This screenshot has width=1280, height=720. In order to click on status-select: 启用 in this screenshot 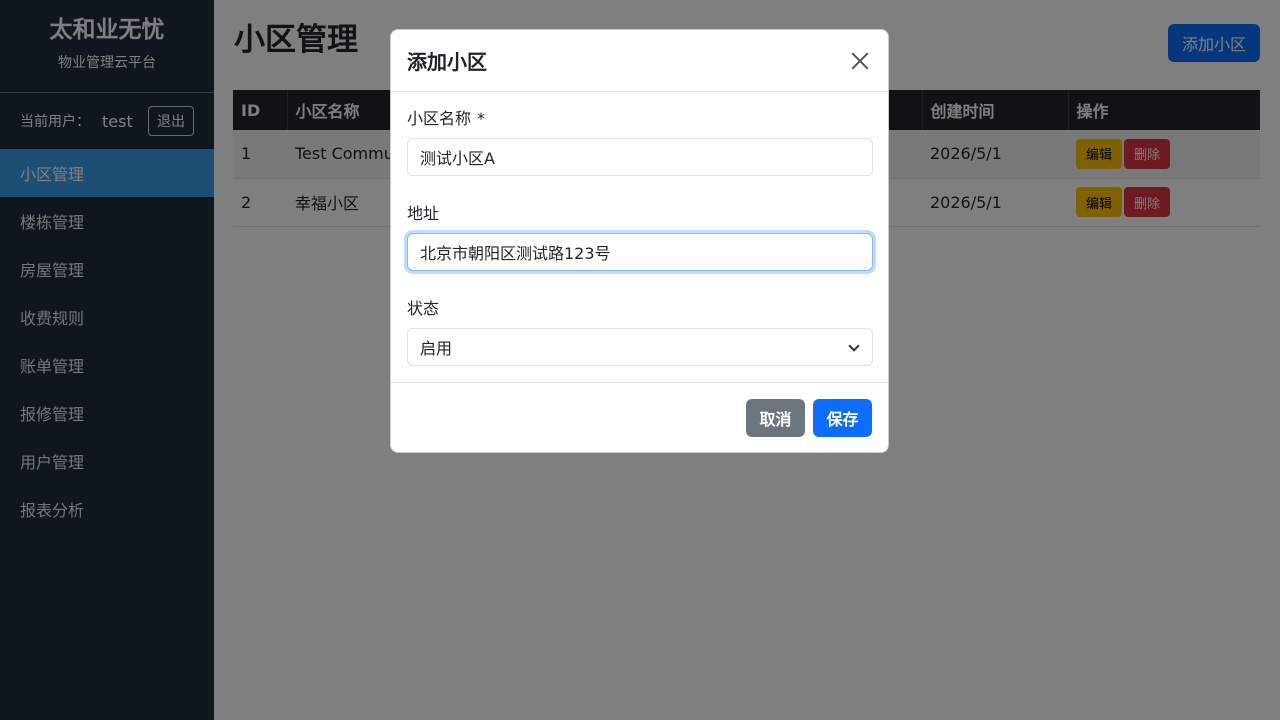, I will do `click(640, 347)`.